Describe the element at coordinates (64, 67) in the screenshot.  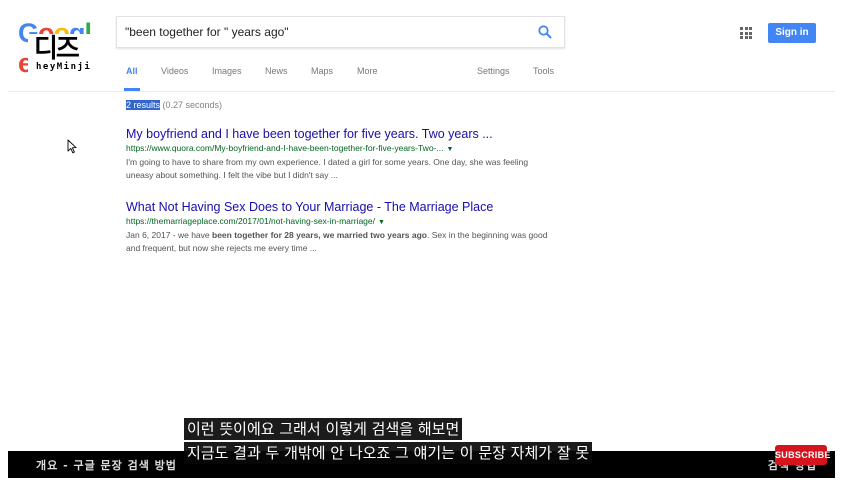
I see `watermark-text: heyMinji` at that location.